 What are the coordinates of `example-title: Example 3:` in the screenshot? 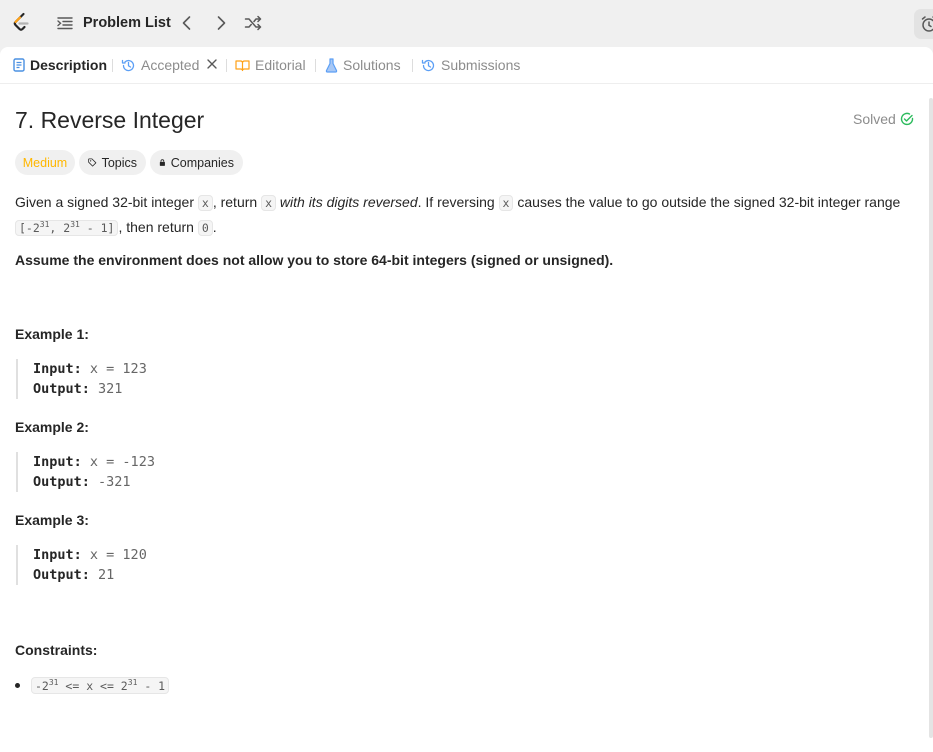 It's located at (52, 520).